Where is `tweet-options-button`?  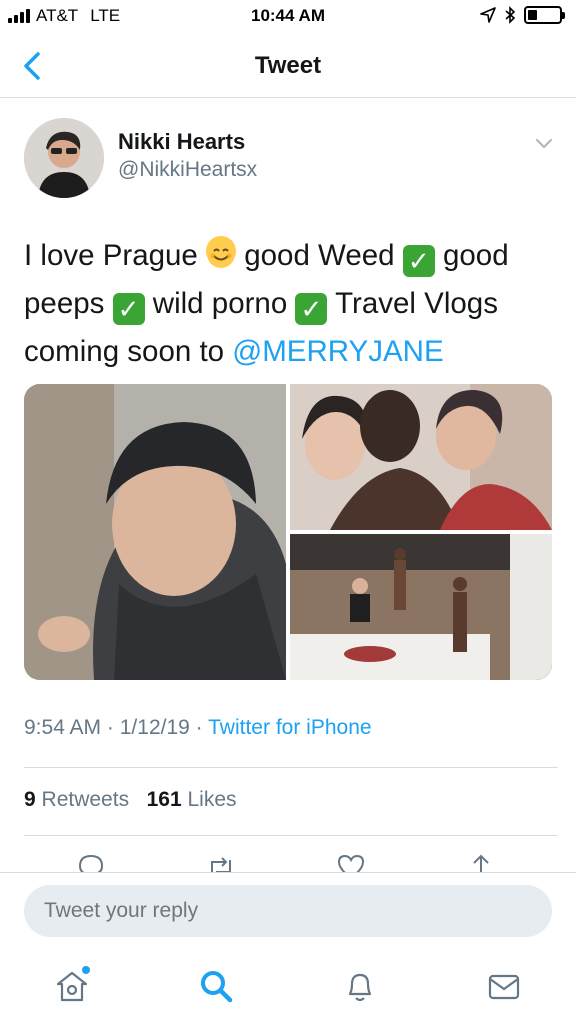 tweet-options-button is located at coordinates (544, 144).